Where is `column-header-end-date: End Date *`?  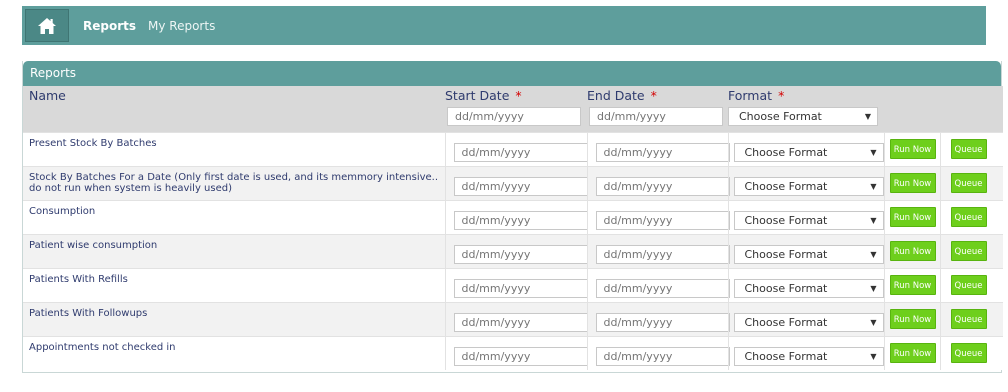 column-header-end-date: End Date * is located at coordinates (657, 109).